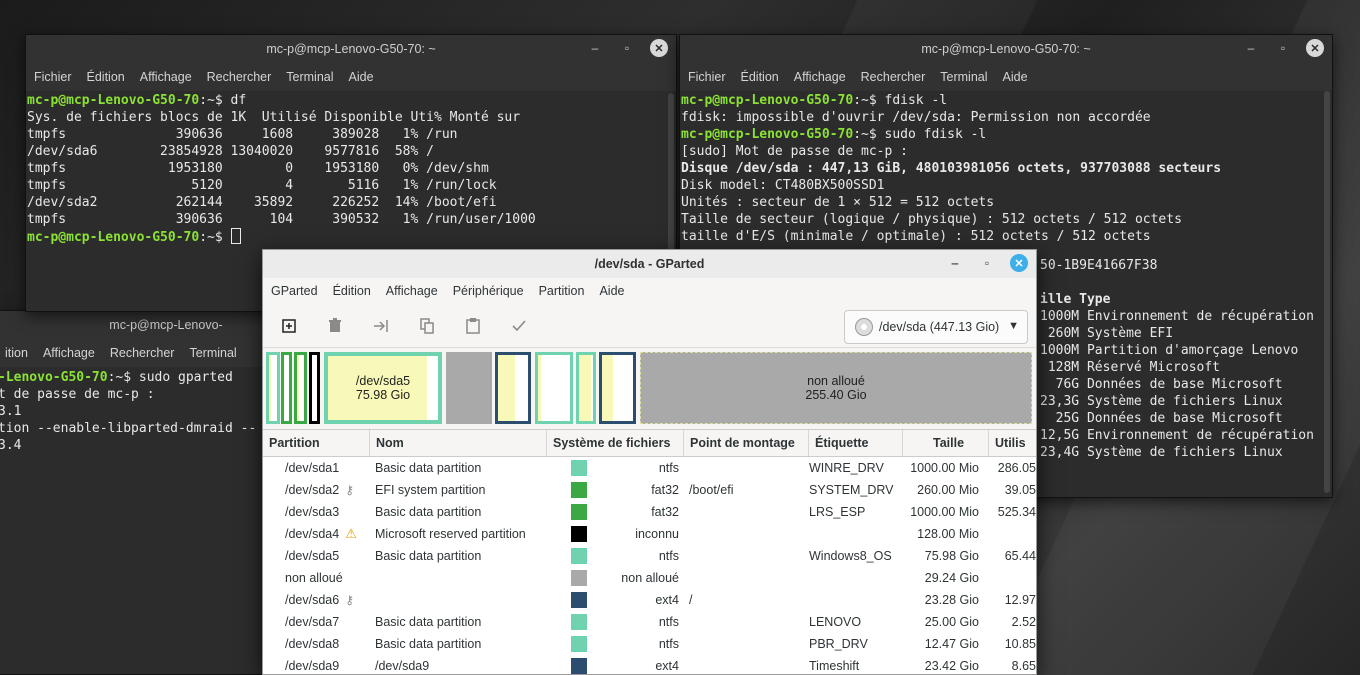  What do you see at coordinates (834, 666) in the screenshot?
I see `cell-label: Timeshift` at bounding box center [834, 666].